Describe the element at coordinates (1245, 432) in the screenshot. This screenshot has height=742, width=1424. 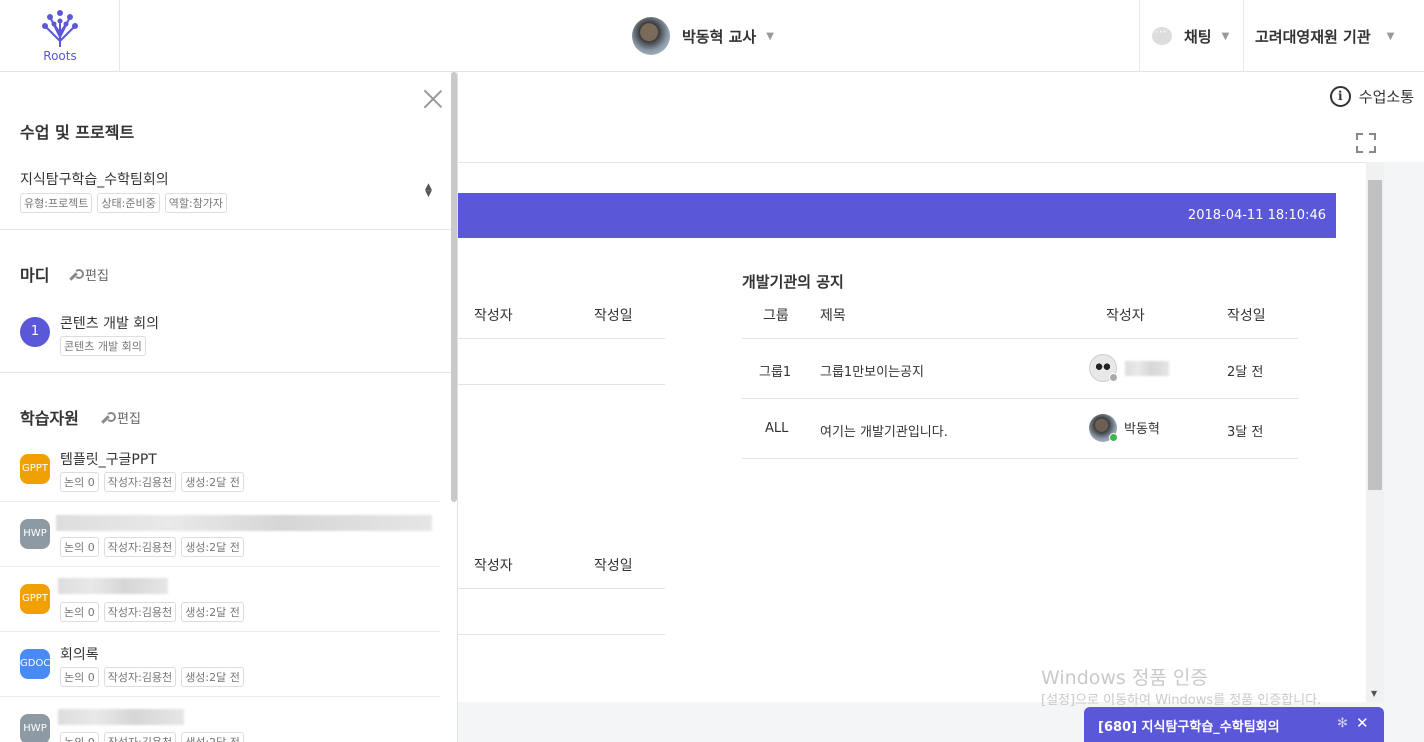
I see `notice-date: 3달 전` at that location.